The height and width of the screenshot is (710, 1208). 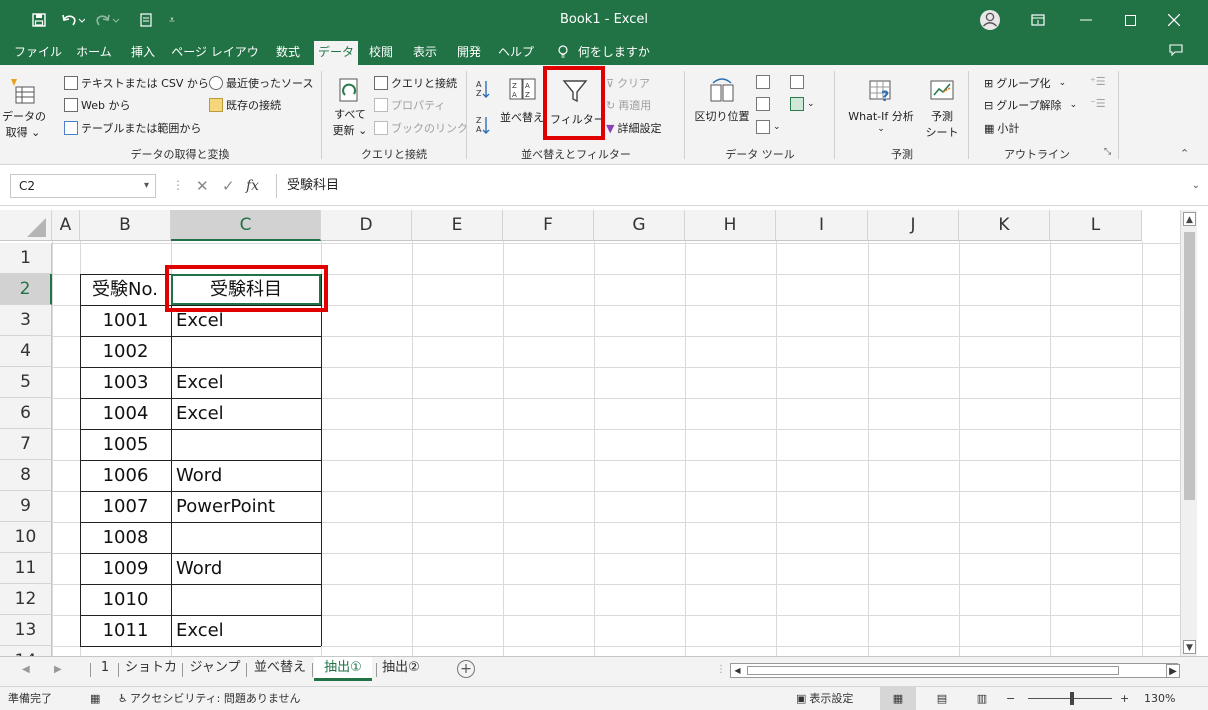 I want to click on macro-record-icon: ▦, so click(x=95, y=698).